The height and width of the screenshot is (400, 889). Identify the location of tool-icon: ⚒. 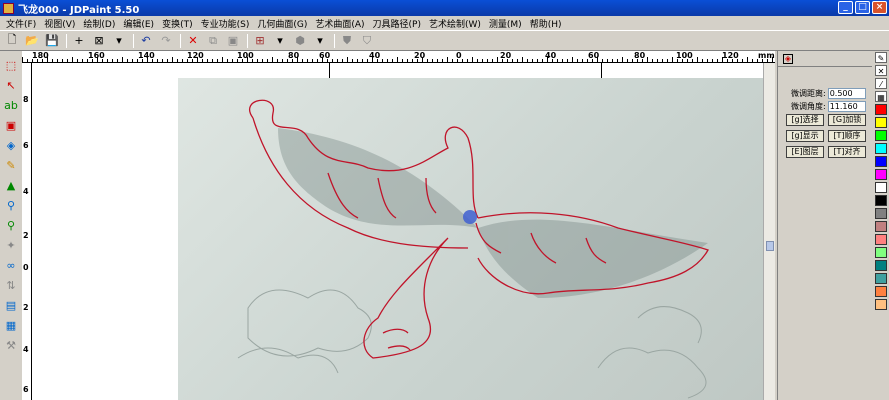
(11, 345).